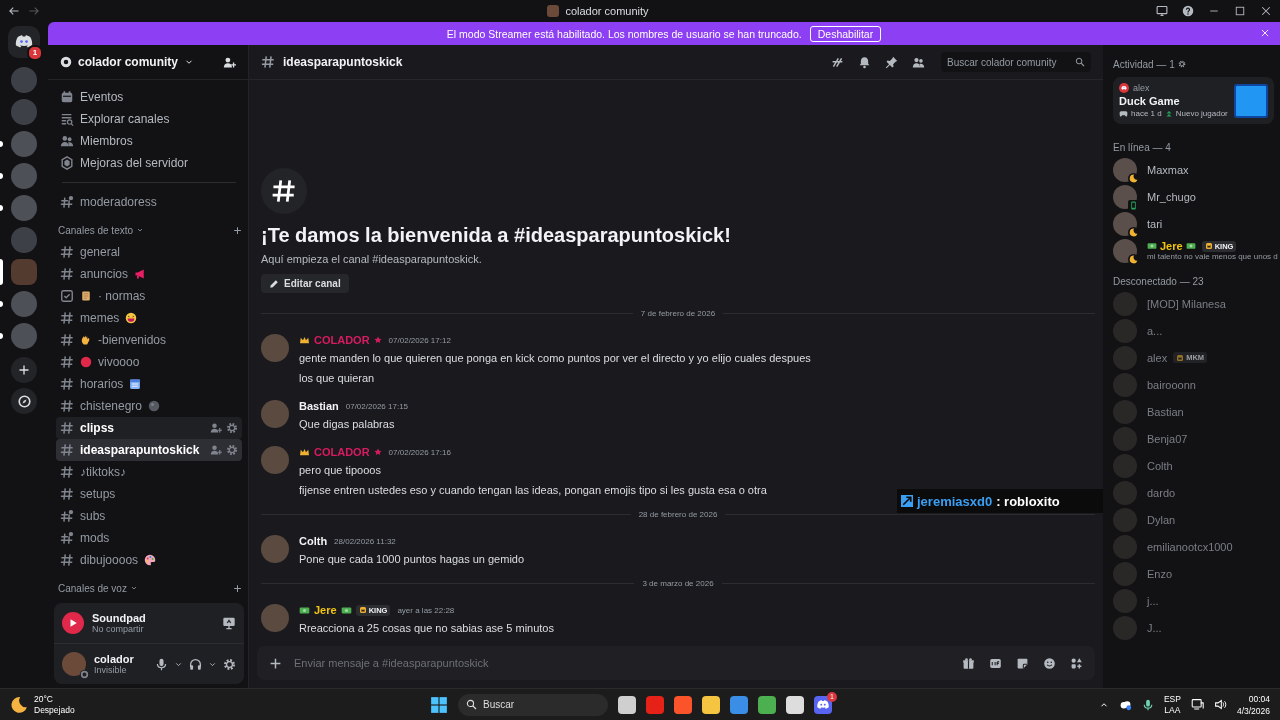 The image size is (1280, 720). Describe the element at coordinates (149, 406) in the screenshot. I see `channel-item: chistenegro` at that location.